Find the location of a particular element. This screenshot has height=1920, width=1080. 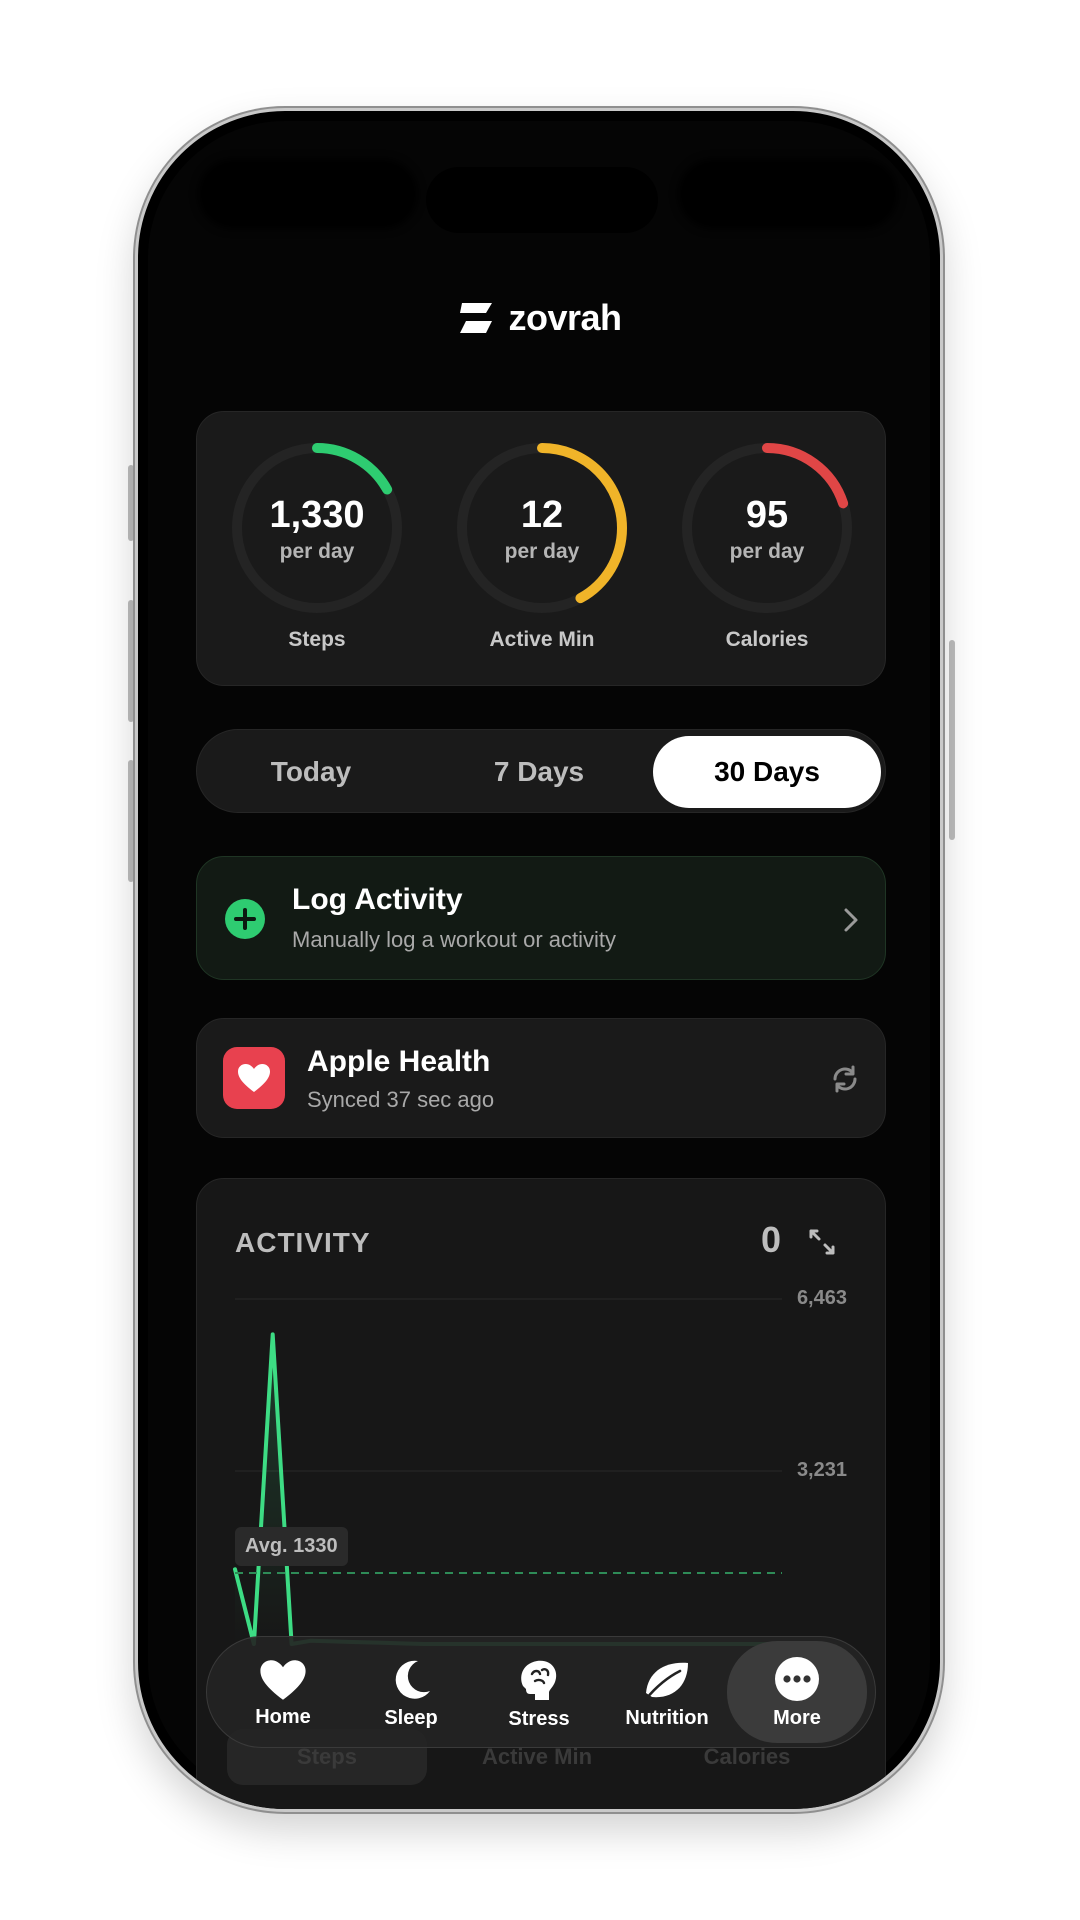

power-button is located at coordinates (952, 740).